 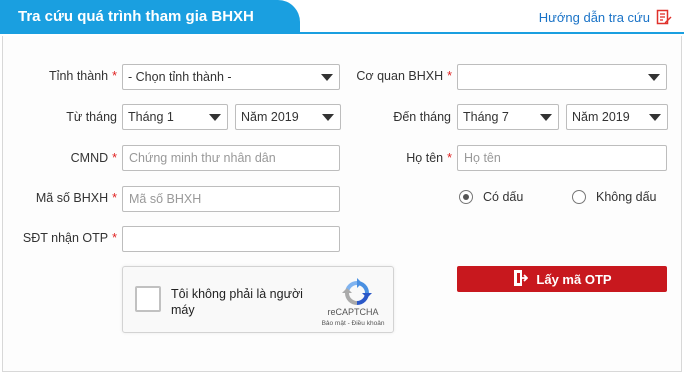 What do you see at coordinates (151, 117) in the screenshot?
I see `from-month-value: Tháng 1` at bounding box center [151, 117].